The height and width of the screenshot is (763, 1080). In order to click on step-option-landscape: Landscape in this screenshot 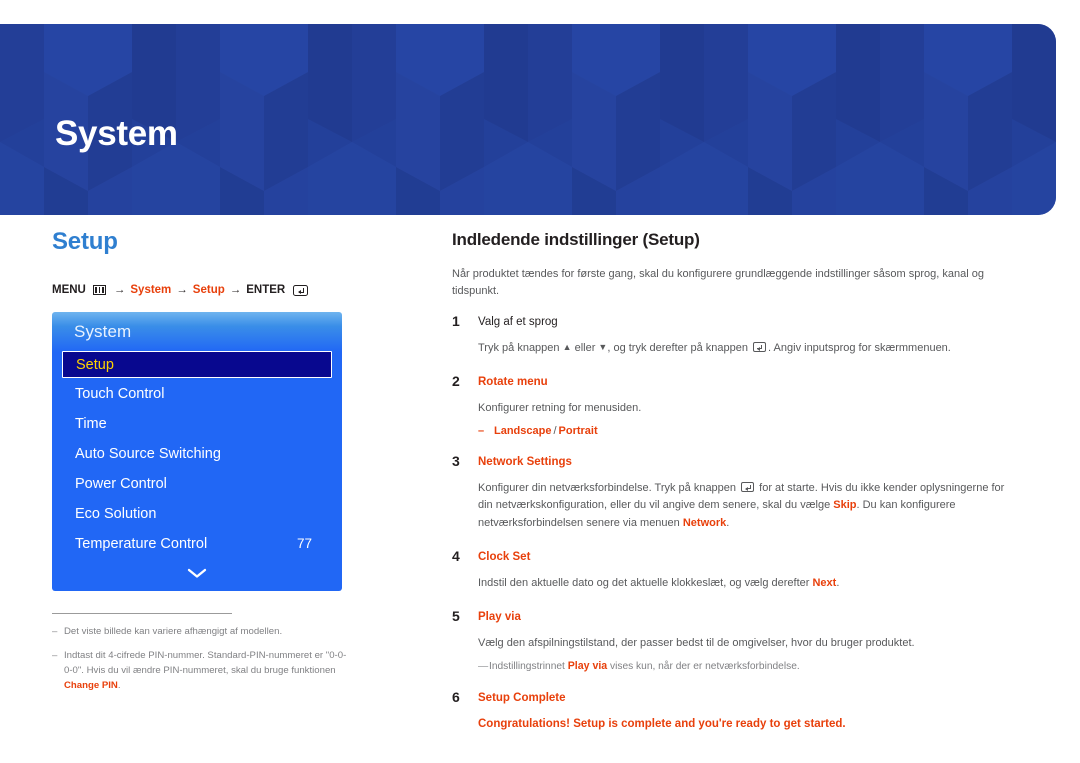, I will do `click(523, 430)`.